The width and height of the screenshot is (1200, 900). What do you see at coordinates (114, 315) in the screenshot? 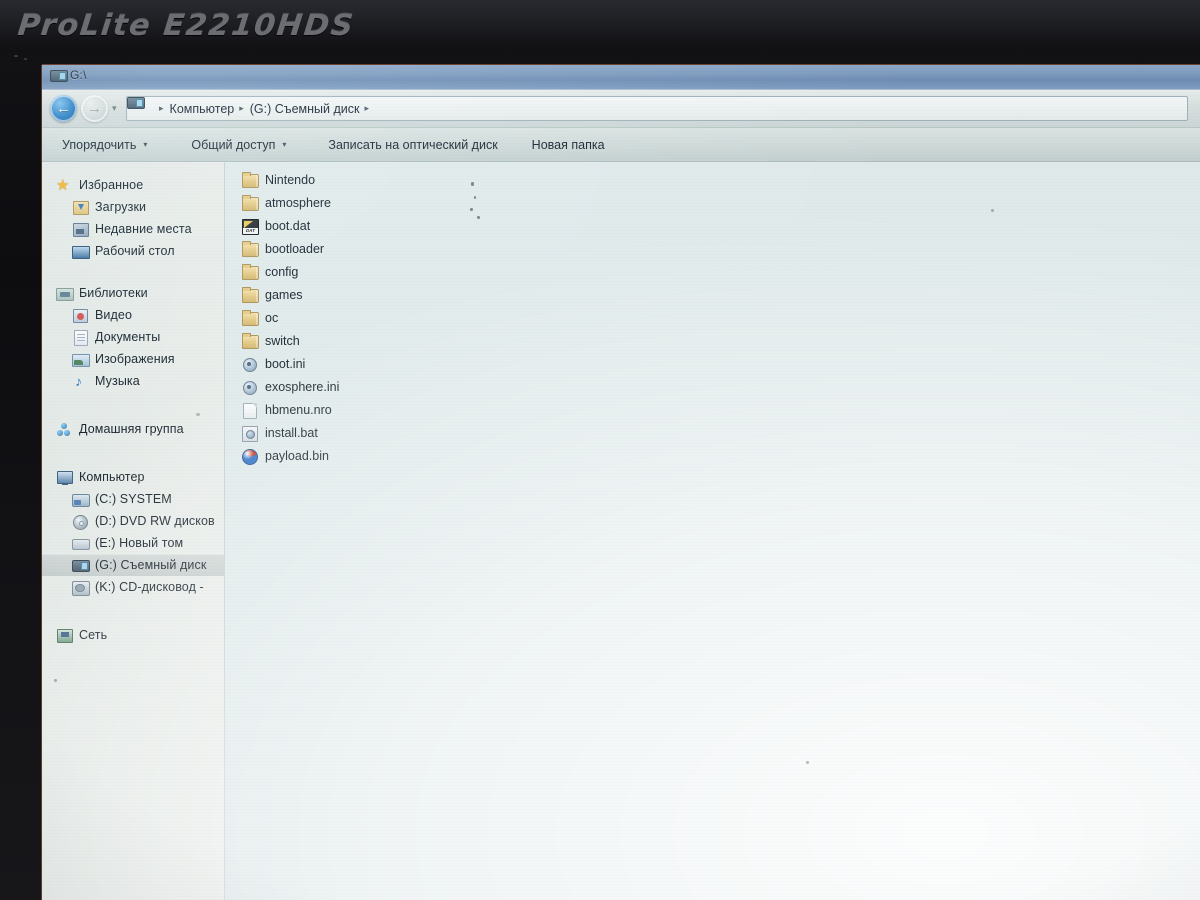
I see `sidebar-item-label: Видео` at bounding box center [114, 315].